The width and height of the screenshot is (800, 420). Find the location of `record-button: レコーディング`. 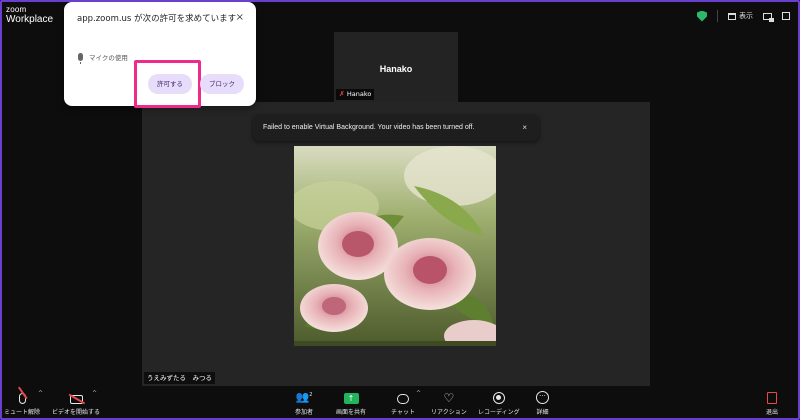

record-button: レコーディング is located at coordinates (499, 403).